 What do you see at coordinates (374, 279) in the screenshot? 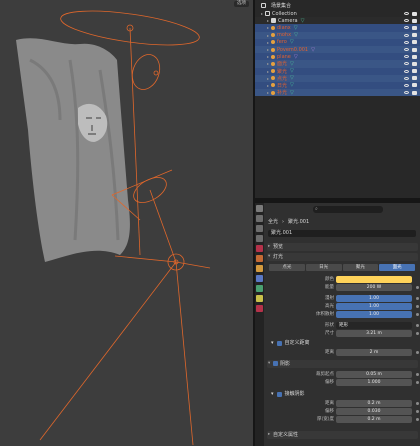
I see `light-color-swatch` at bounding box center [374, 279].